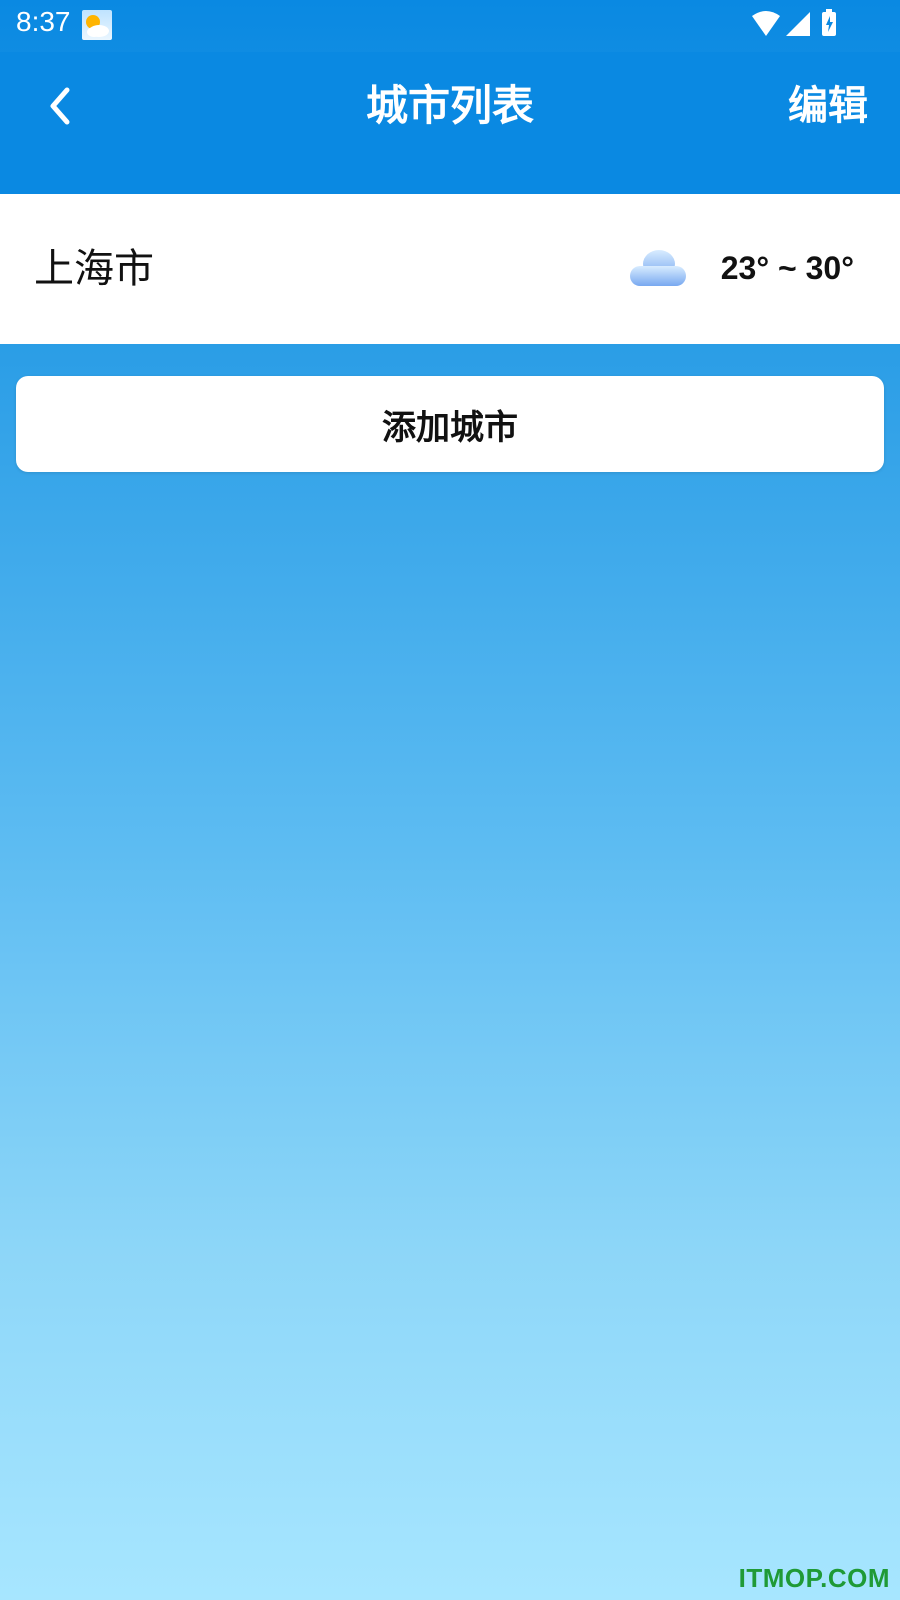 The width and height of the screenshot is (900, 1600). What do you see at coordinates (43, 21) in the screenshot?
I see `status-time: 8:37` at bounding box center [43, 21].